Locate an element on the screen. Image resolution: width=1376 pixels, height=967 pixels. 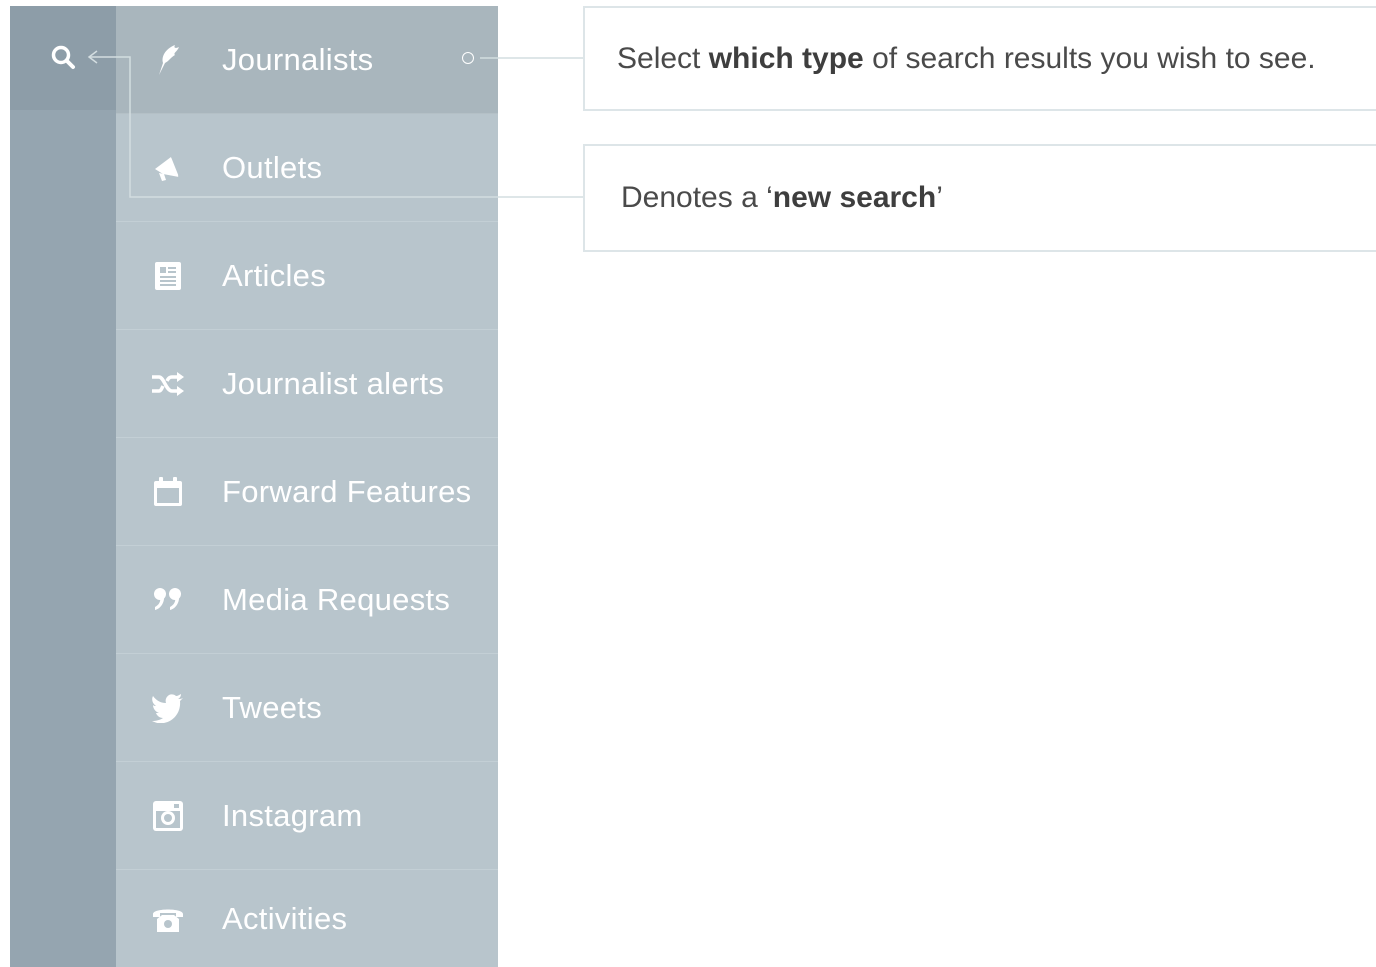
menu-item-instagram: Instagram is located at coordinates (307, 816).